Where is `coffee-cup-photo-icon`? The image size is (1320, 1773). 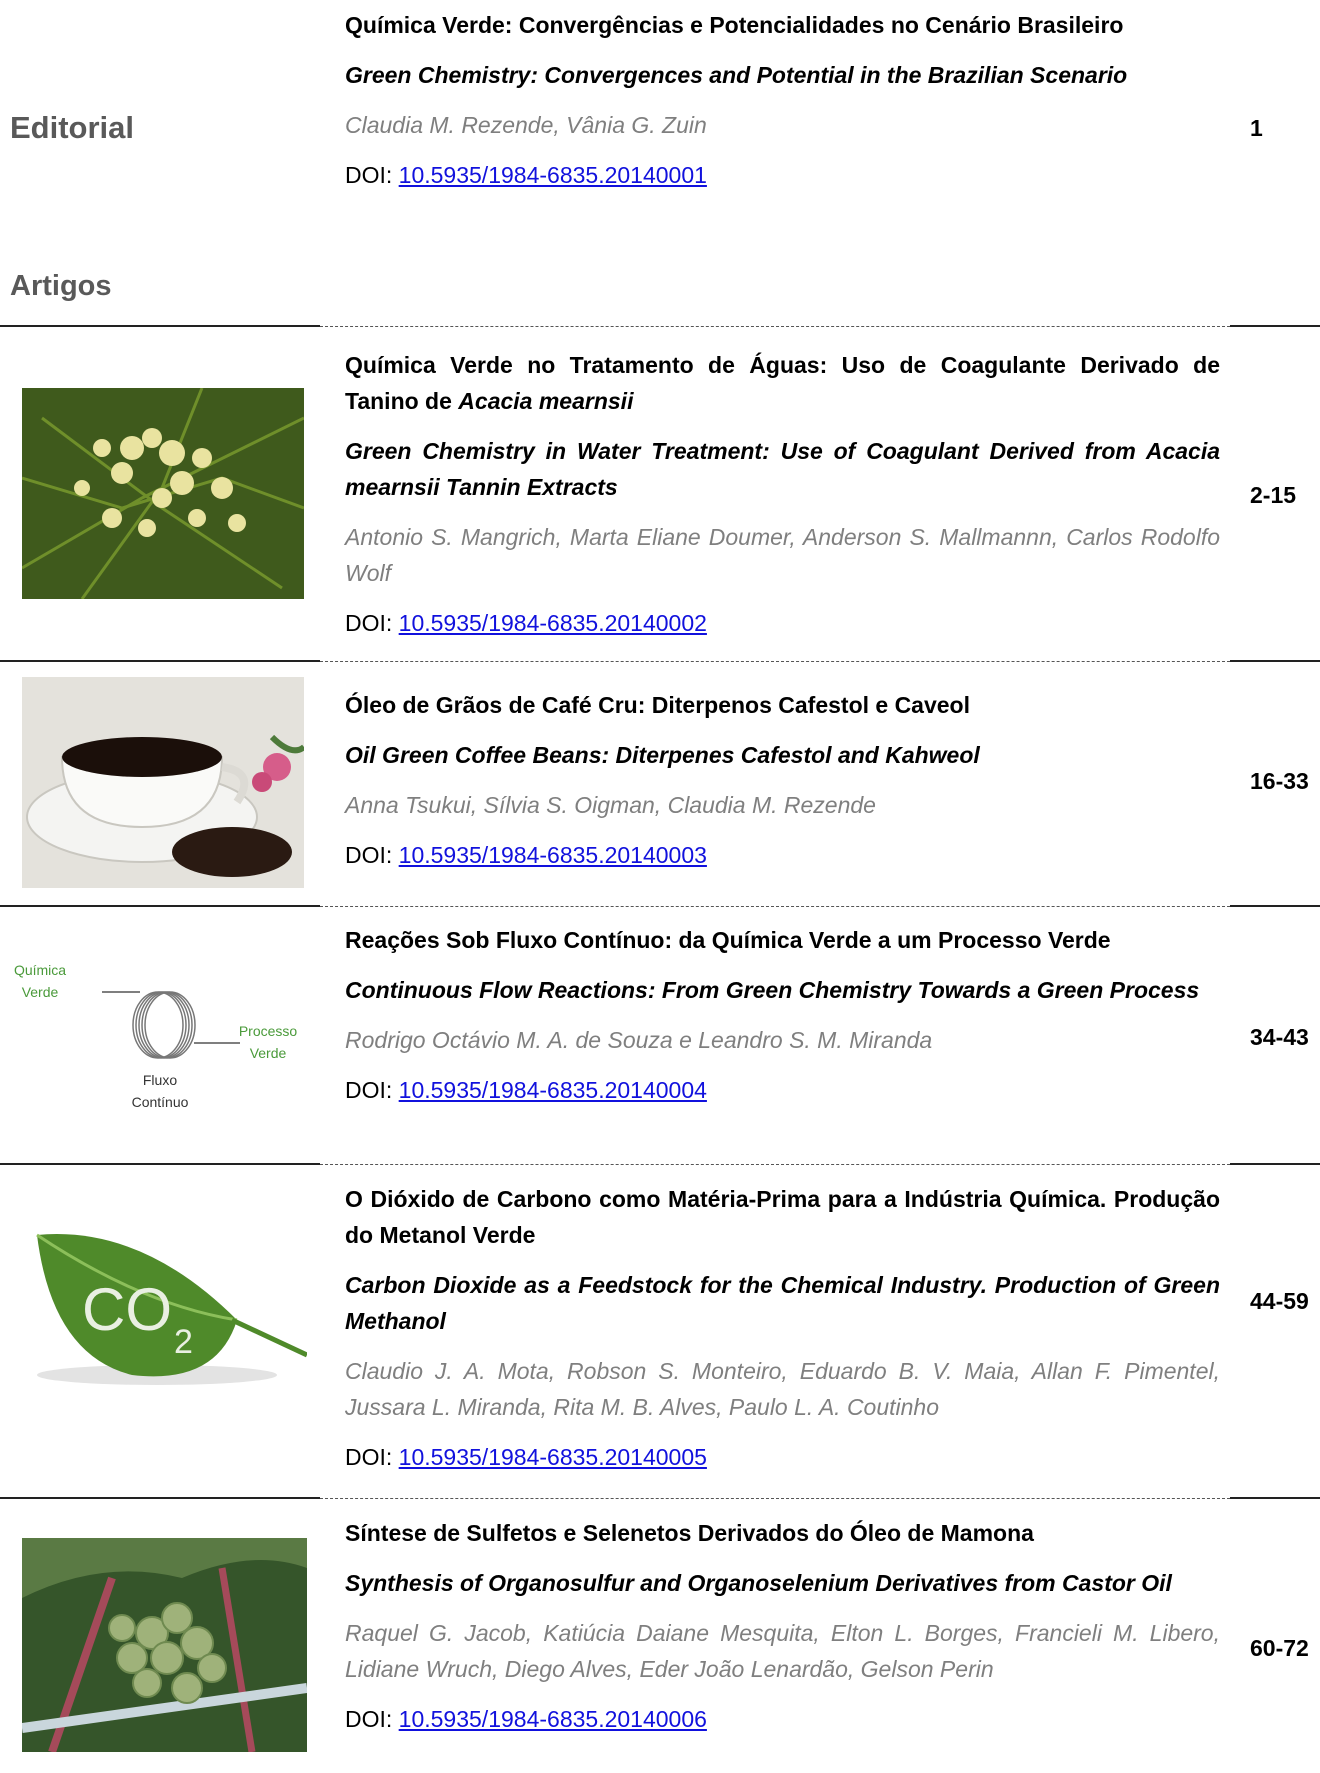
coffee-cup-photo-icon is located at coordinates (163, 782).